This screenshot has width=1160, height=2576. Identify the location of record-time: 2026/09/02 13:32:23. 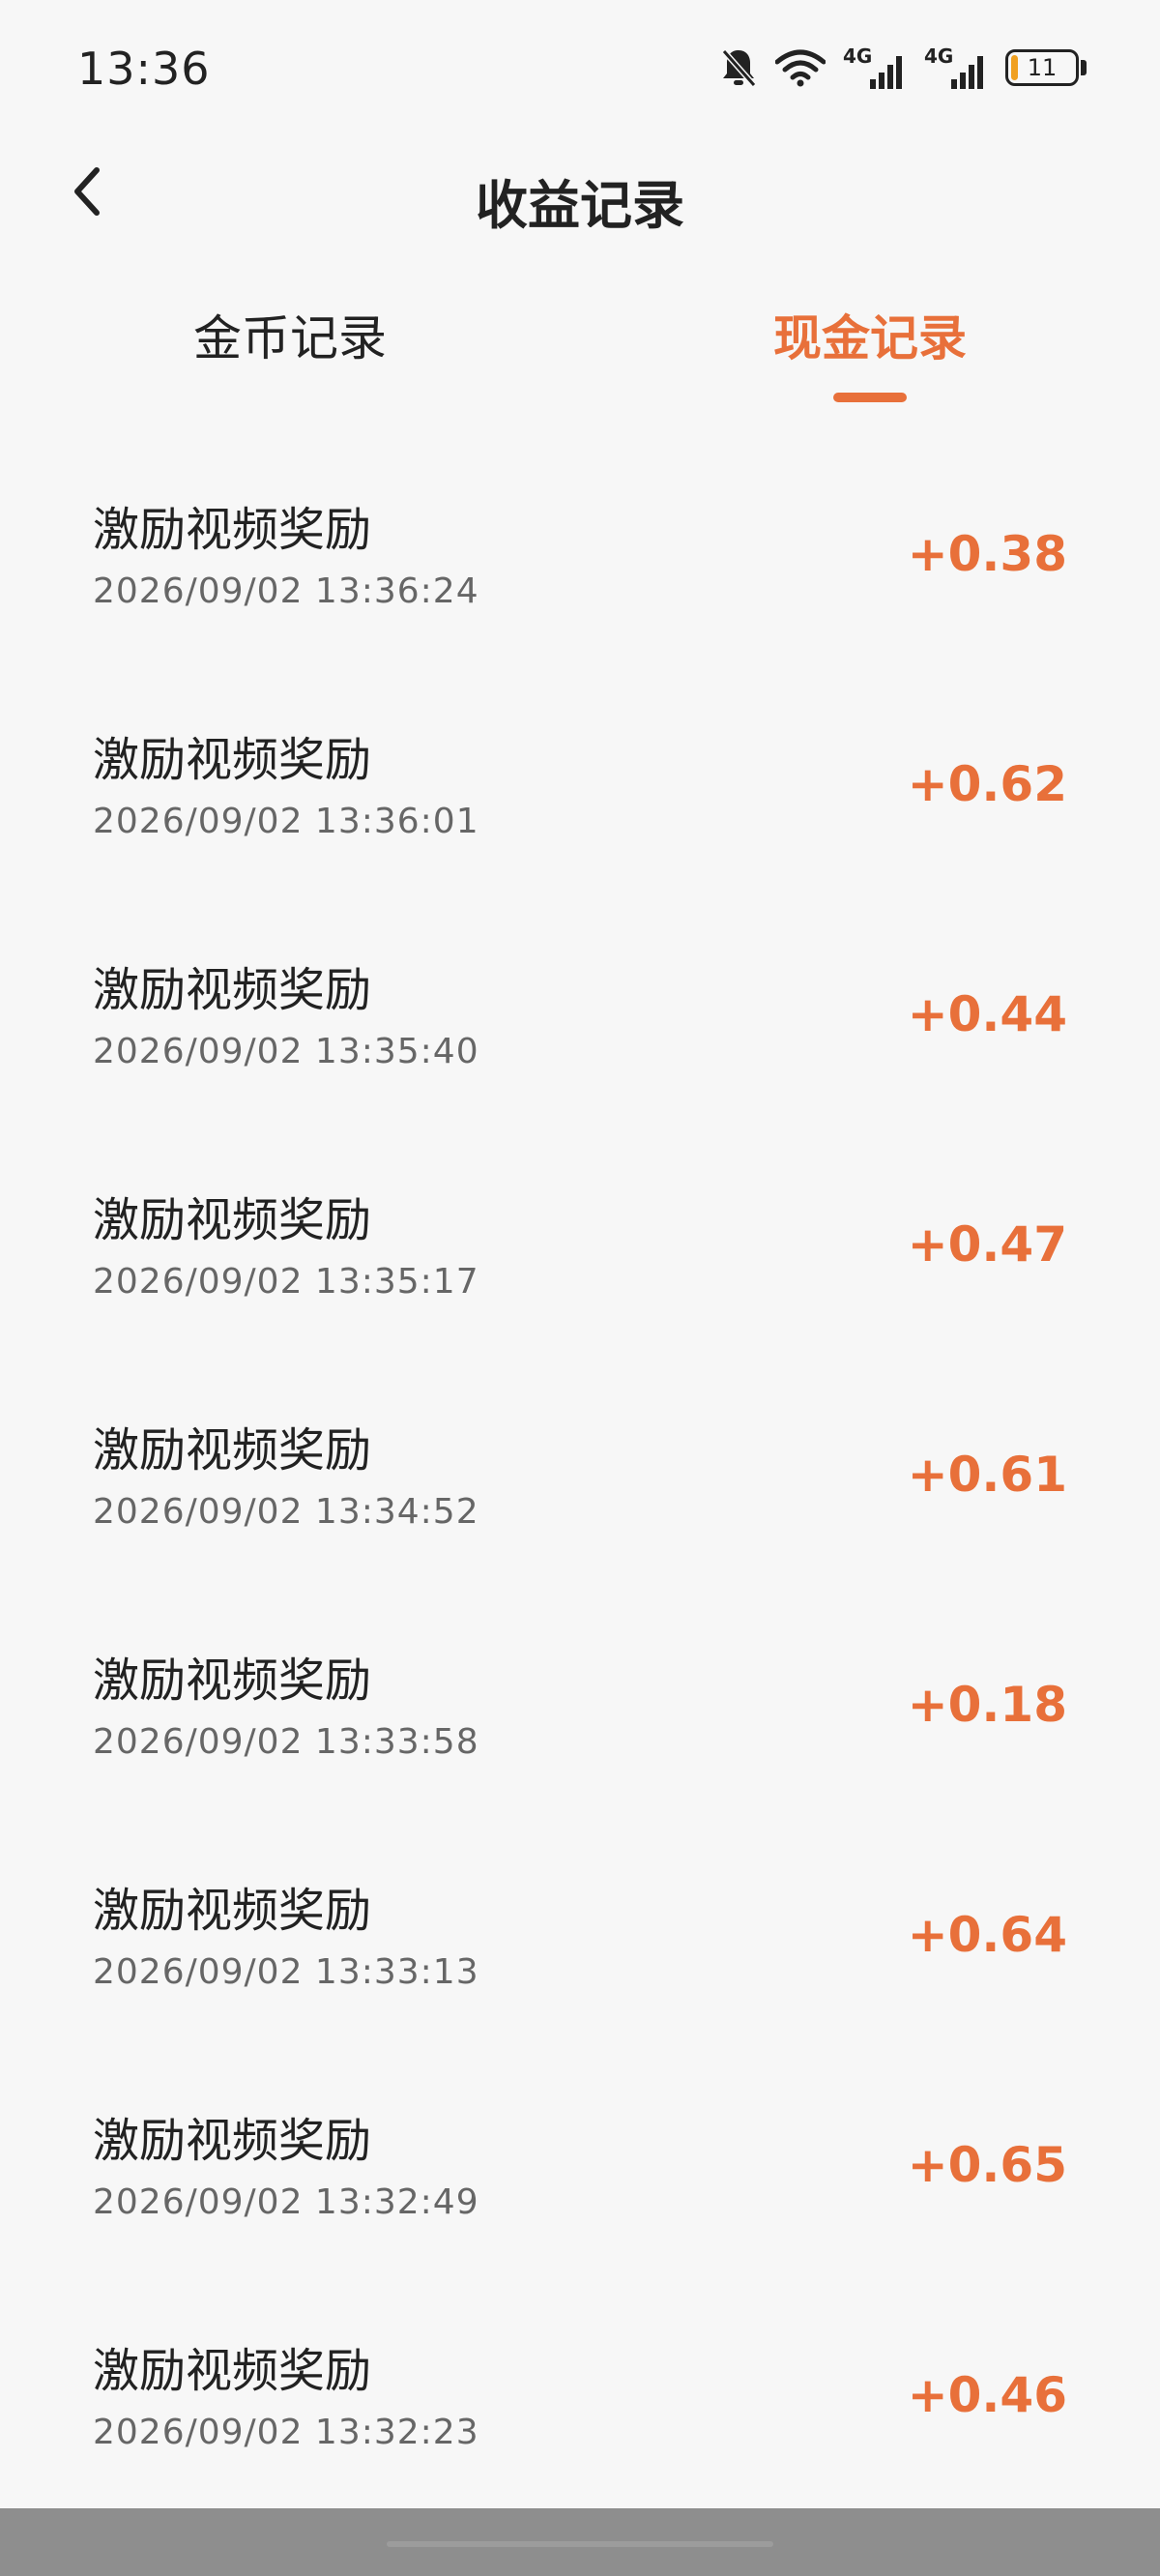
(286, 2432).